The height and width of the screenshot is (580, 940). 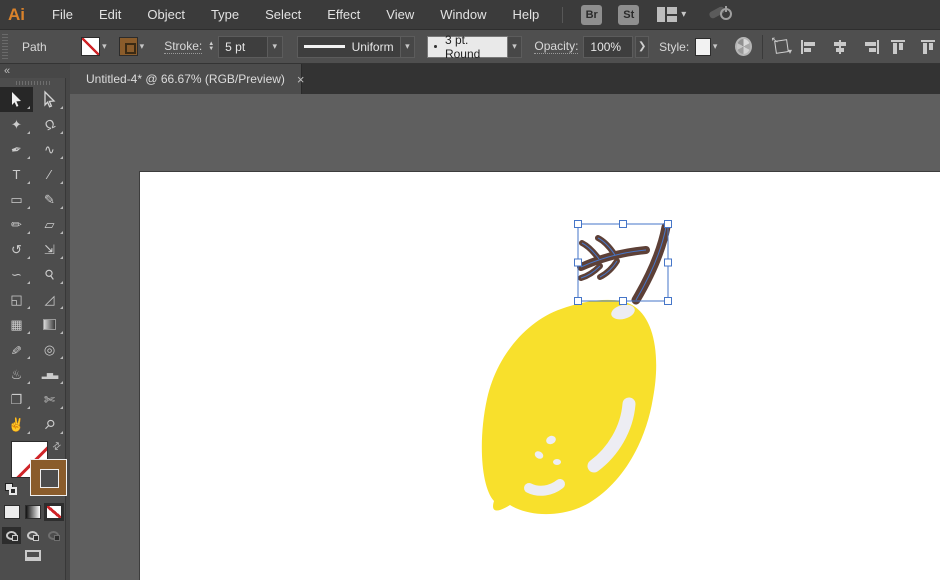 I want to click on magic-wand-tool: ✦, so click(x=16, y=124).